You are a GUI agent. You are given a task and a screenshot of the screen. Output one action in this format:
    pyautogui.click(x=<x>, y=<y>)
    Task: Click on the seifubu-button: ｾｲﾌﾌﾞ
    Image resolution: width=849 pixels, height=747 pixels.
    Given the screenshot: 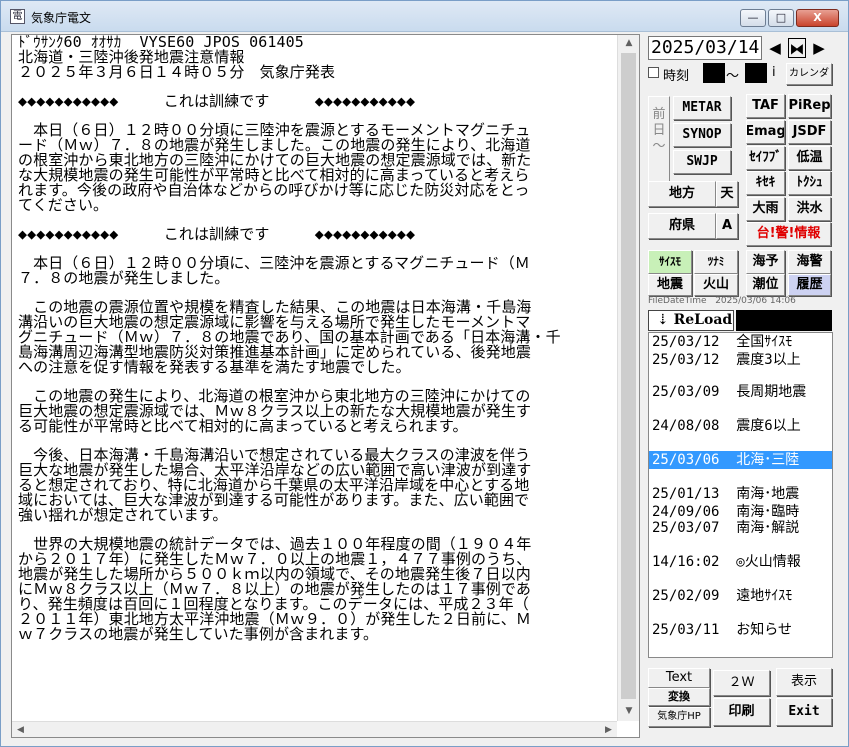 What is the action you would take?
    pyautogui.click(x=765, y=158)
    